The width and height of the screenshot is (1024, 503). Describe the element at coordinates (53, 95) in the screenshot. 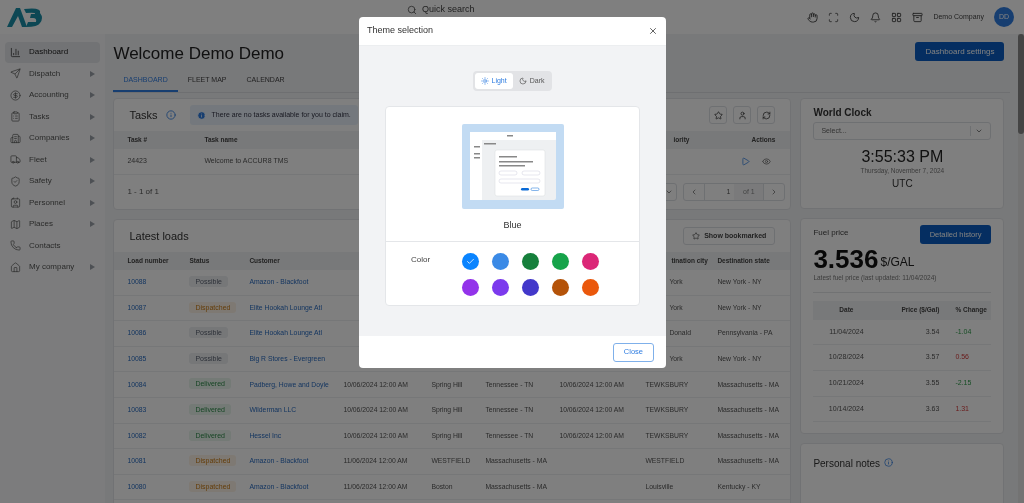

I see `sidebar-item: Accounting` at that location.